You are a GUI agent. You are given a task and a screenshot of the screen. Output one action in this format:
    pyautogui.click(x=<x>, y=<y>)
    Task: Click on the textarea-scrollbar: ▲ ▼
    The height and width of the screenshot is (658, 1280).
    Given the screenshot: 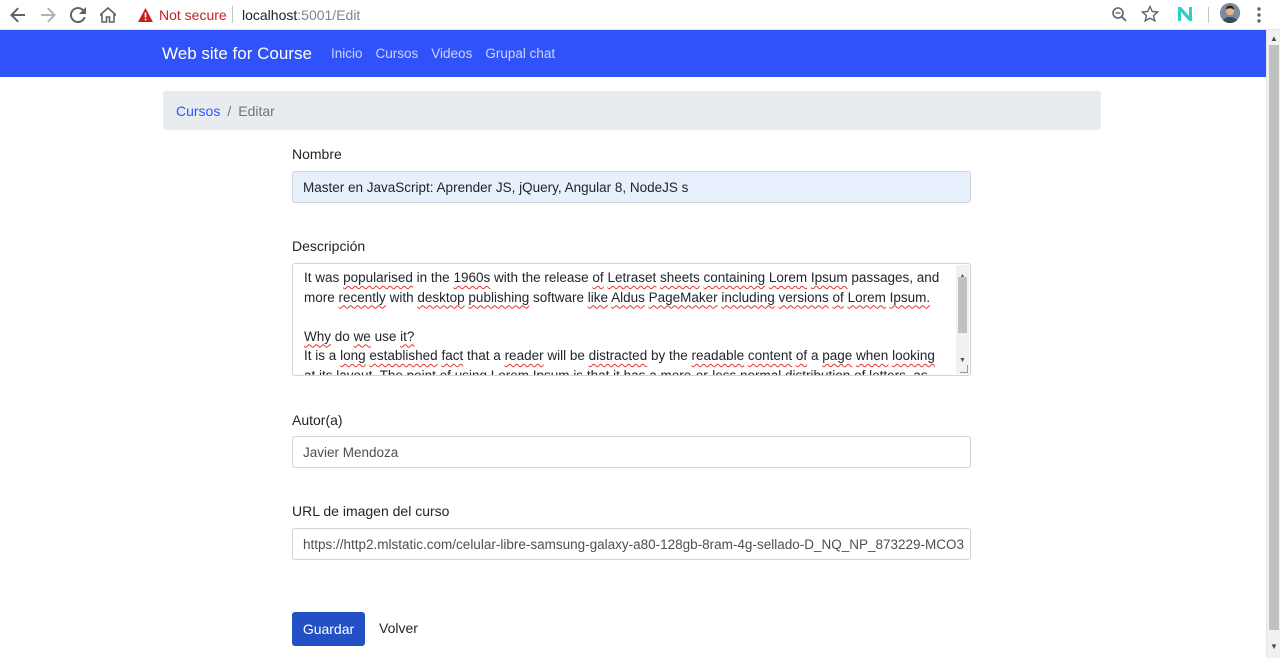 What is the action you would take?
    pyautogui.click(x=962, y=319)
    